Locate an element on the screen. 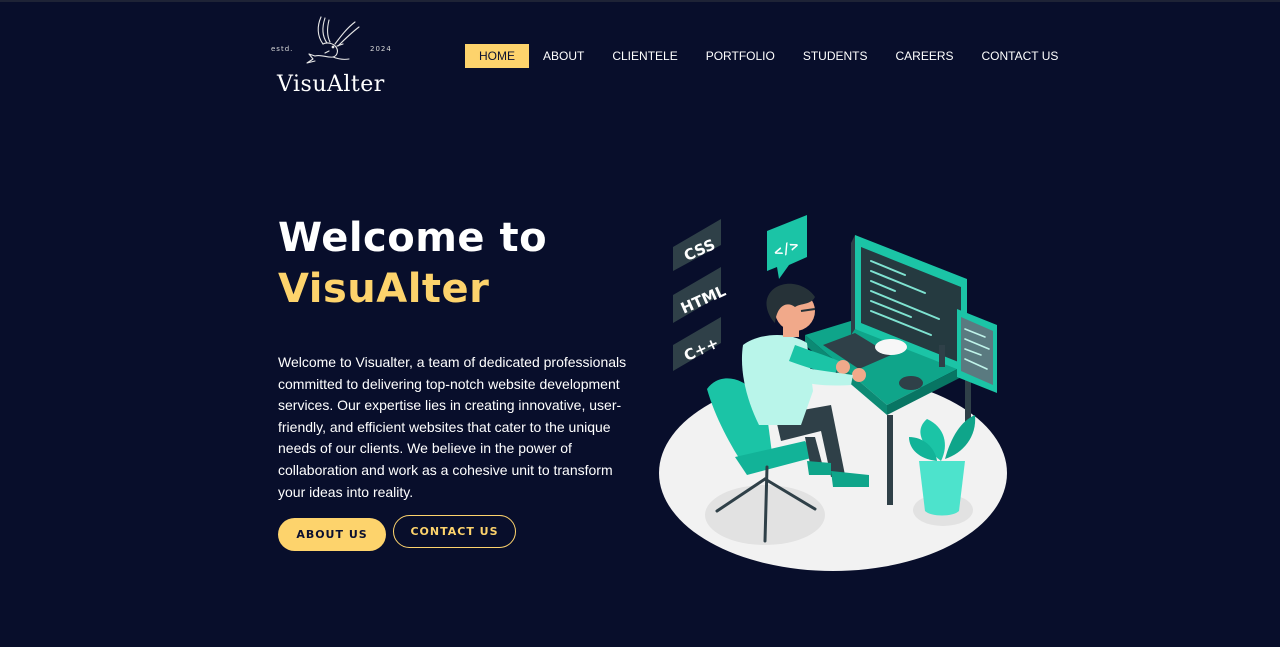  html-tag: HTML is located at coordinates (701, 295).